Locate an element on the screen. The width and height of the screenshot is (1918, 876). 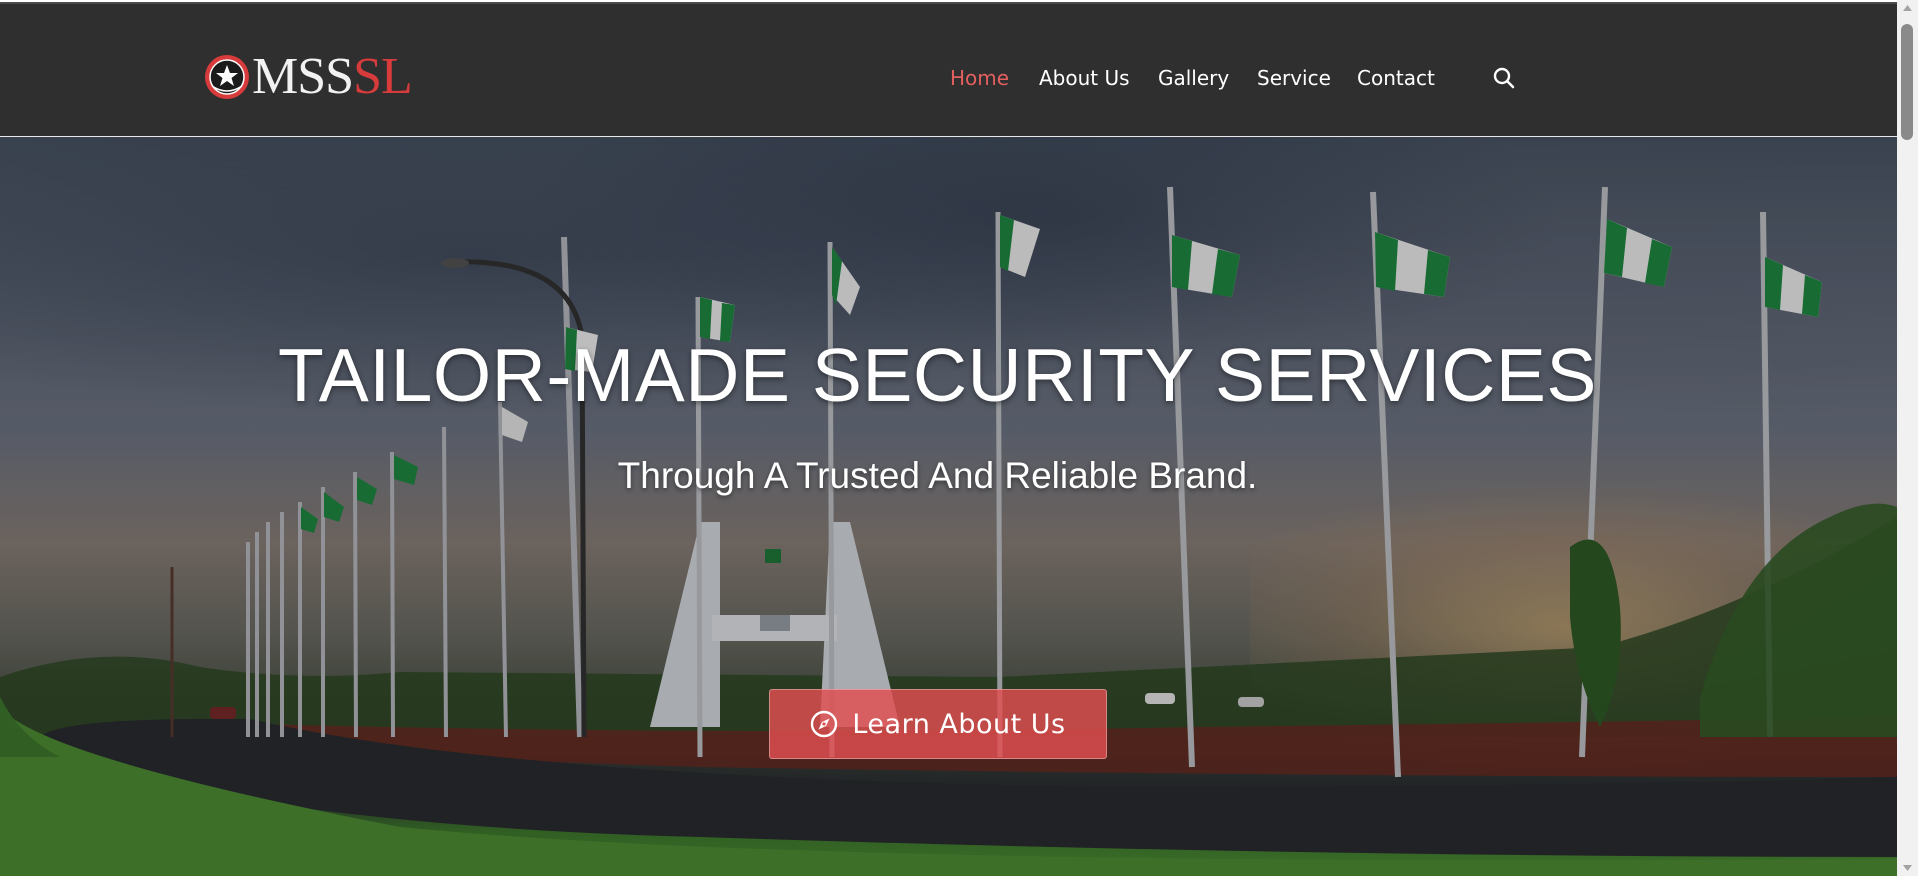
hero-subtitle: Through A Trusted And Reliable Brand. is located at coordinates (937, 475).